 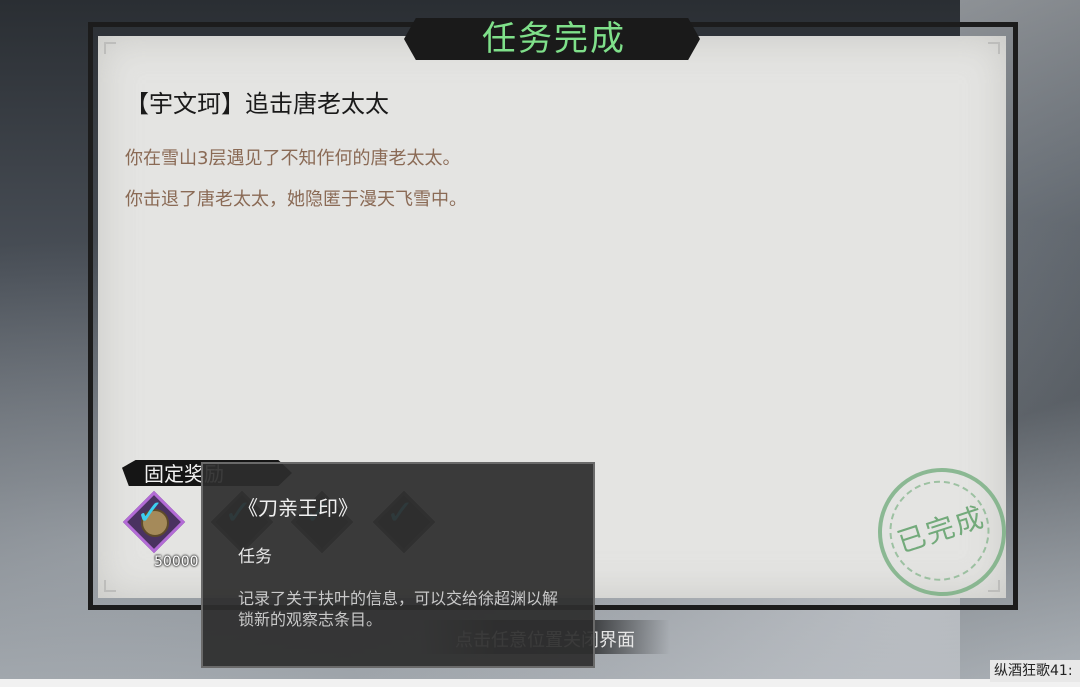 I want to click on dialog-title: 任务完成, so click(x=554, y=39).